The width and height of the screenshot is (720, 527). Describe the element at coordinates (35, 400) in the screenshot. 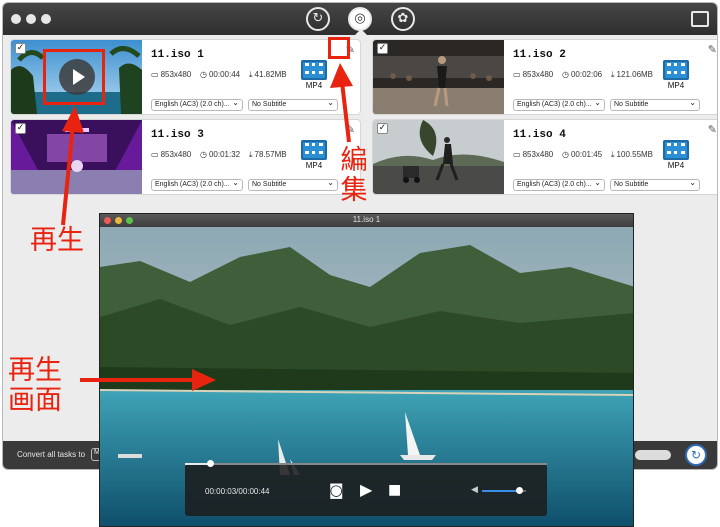

I see `screen-annotation-line2: 画面` at that location.